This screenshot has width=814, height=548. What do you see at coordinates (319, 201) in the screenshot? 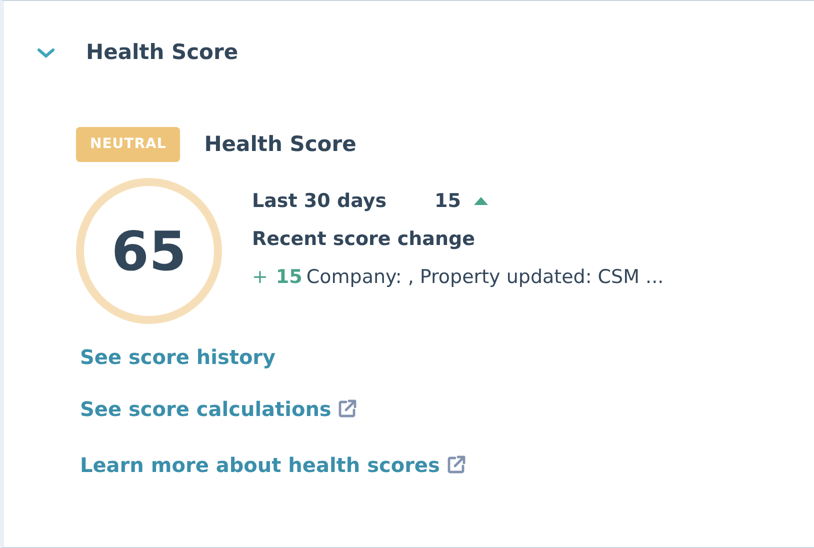
I see `period-label: Last 30 days` at bounding box center [319, 201].